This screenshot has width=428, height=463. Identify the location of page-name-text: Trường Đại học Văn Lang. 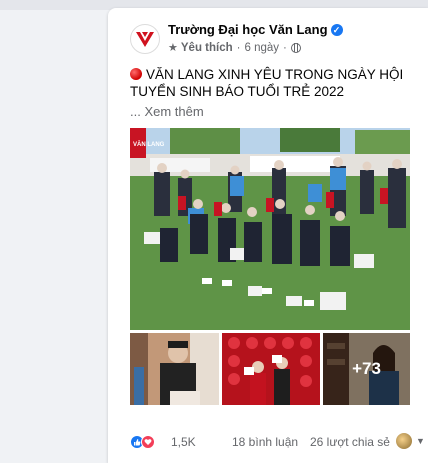
(248, 29).